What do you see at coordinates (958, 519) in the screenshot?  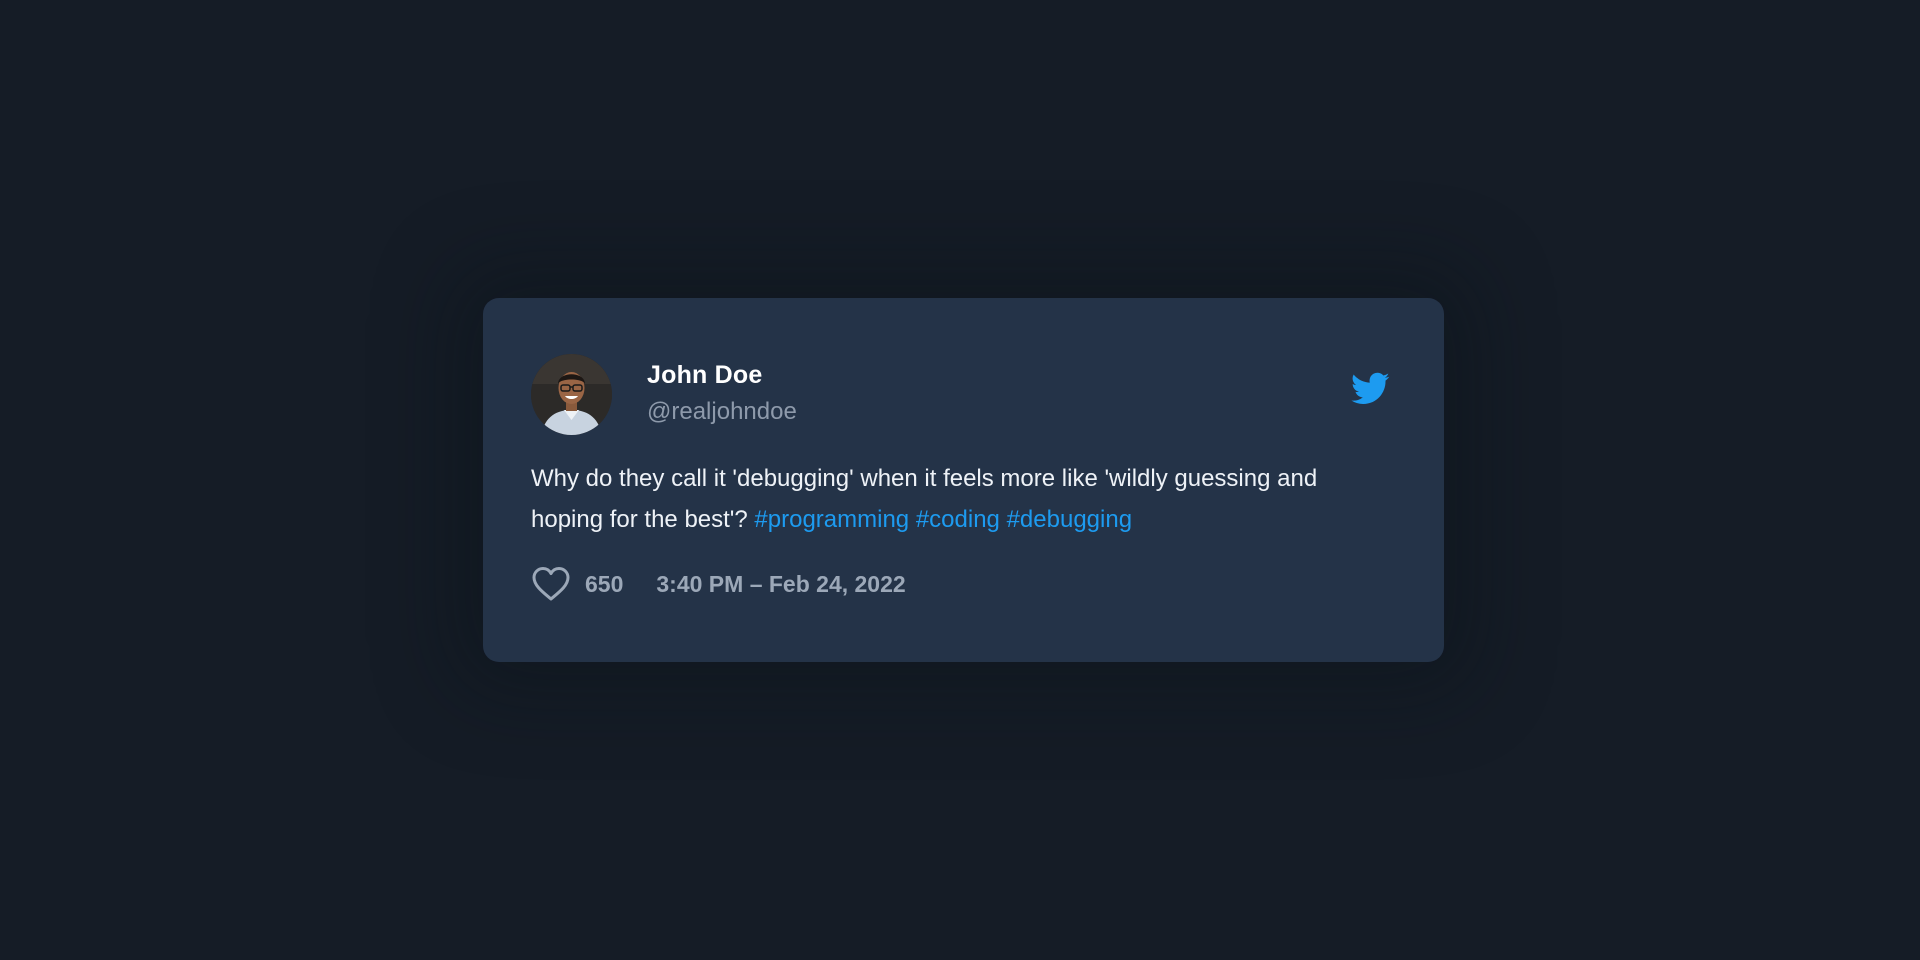 I see `hashtag-coding: #coding` at bounding box center [958, 519].